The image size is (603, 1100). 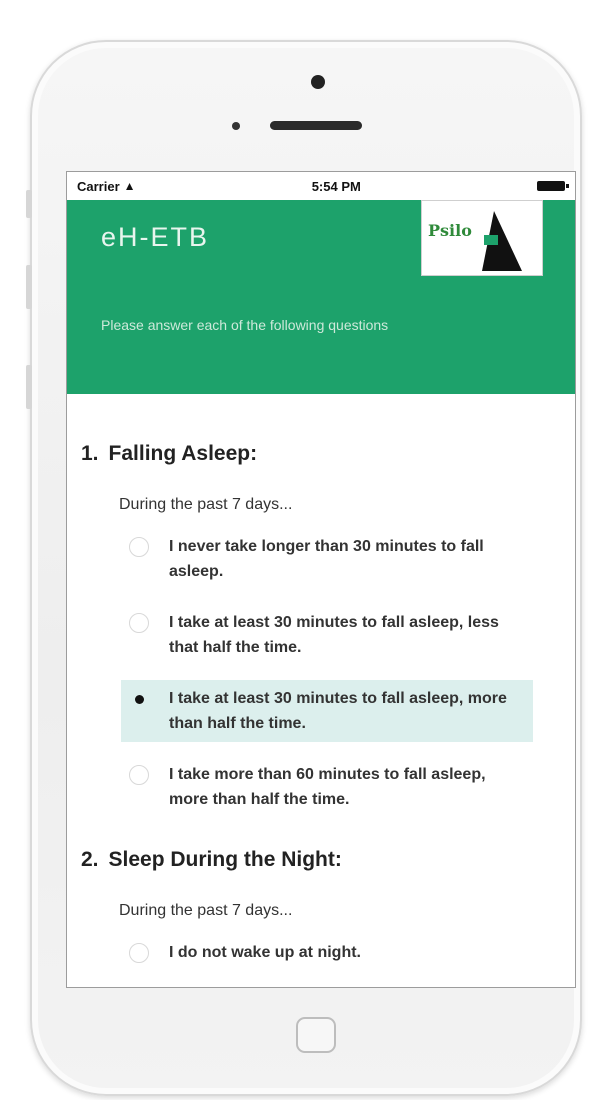 I want to click on app-title: eH-ETB, so click(x=155, y=237).